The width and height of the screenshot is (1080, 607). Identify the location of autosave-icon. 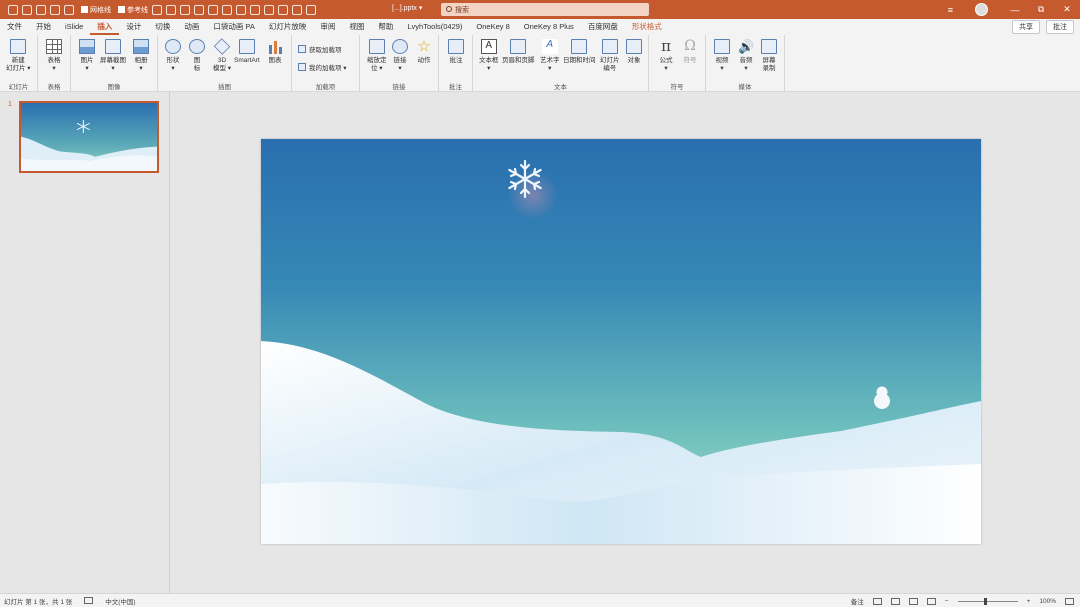
(27, 9).